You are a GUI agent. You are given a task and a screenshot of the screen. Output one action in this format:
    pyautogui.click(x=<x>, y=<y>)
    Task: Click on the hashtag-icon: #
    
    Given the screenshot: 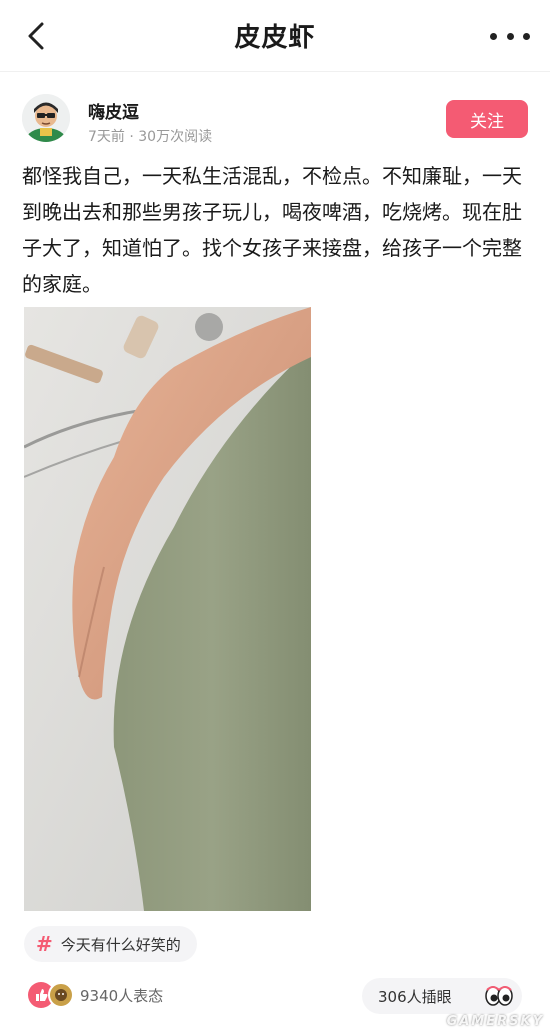 What is the action you would take?
    pyautogui.click(x=44, y=944)
    